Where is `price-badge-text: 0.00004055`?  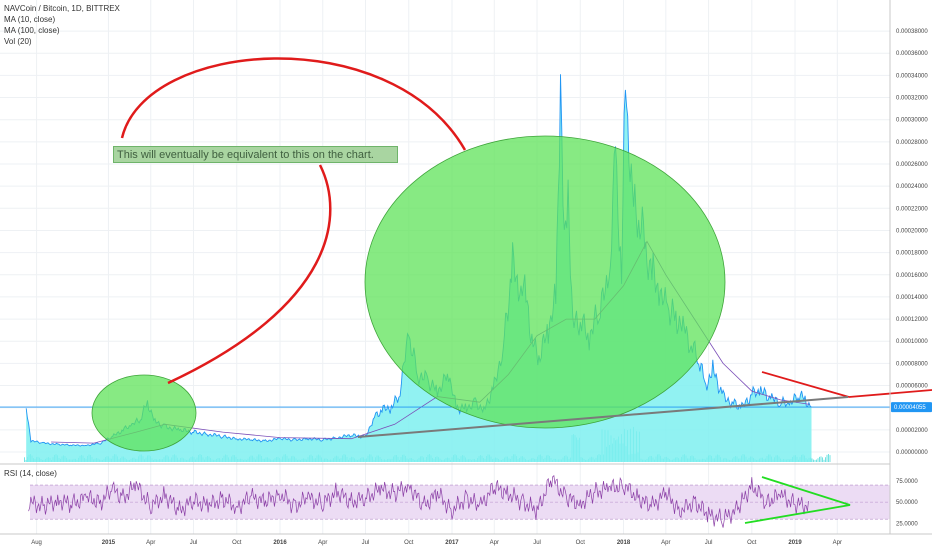 price-badge-text: 0.00004055 is located at coordinates (910, 408).